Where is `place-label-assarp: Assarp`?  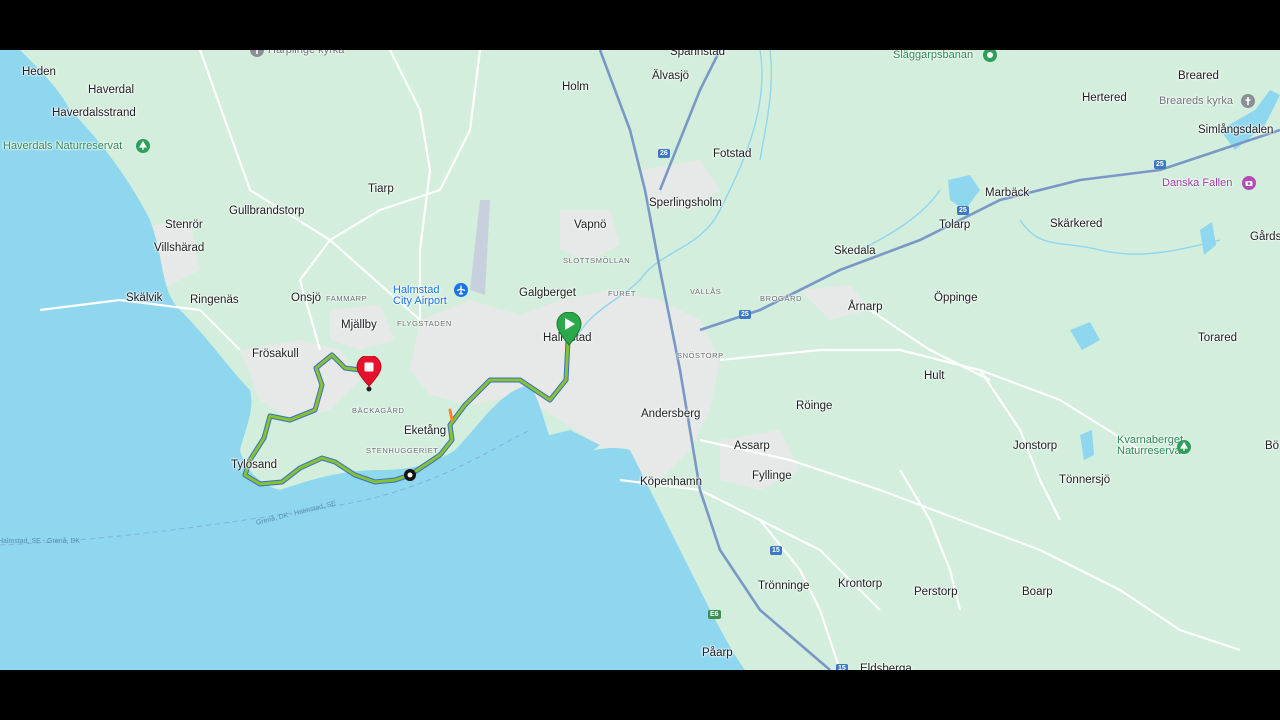
place-label-assarp: Assarp is located at coordinates (752, 446).